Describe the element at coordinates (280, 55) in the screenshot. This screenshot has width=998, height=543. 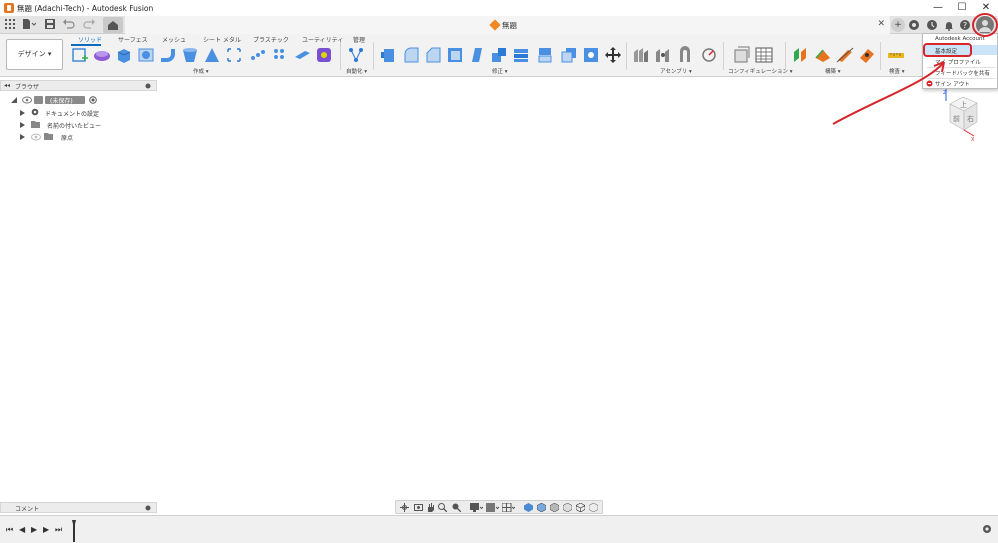
I see `mirror-icon` at that location.